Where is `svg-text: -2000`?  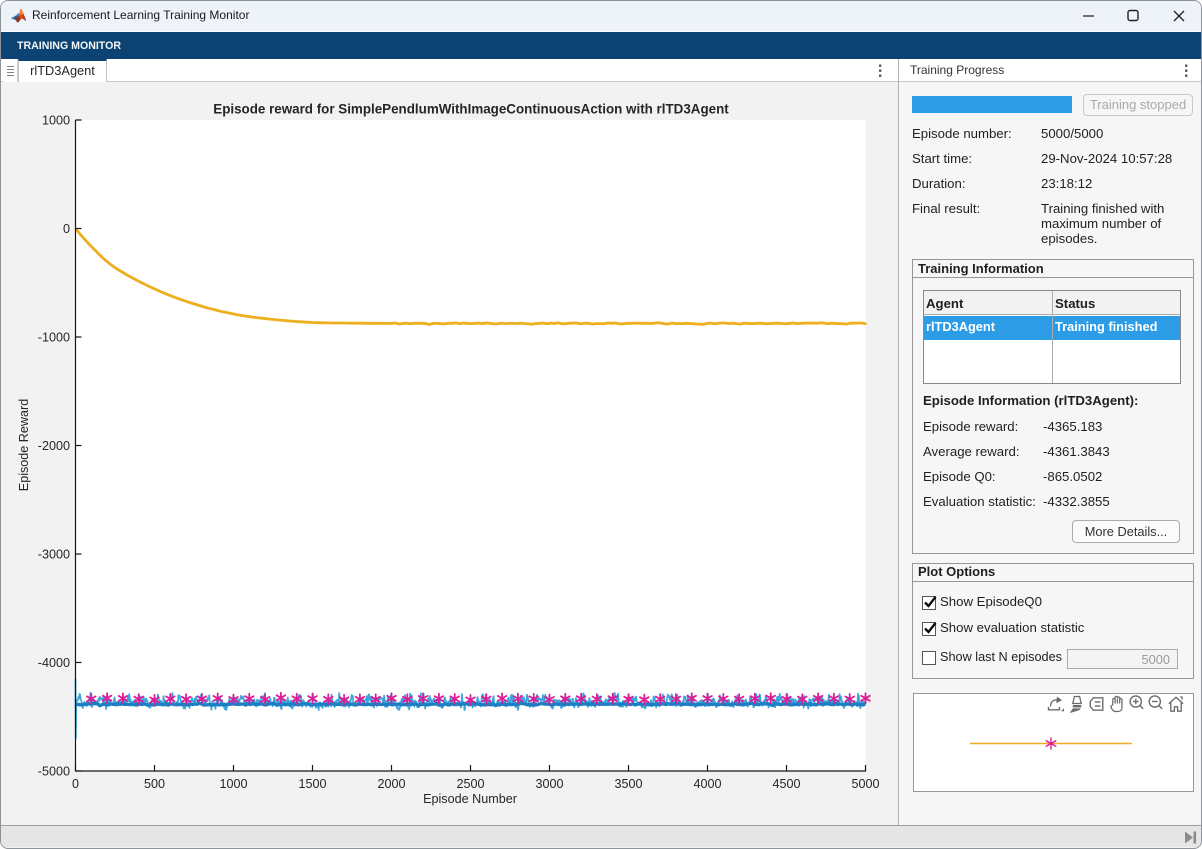 svg-text: -2000 is located at coordinates (54, 446).